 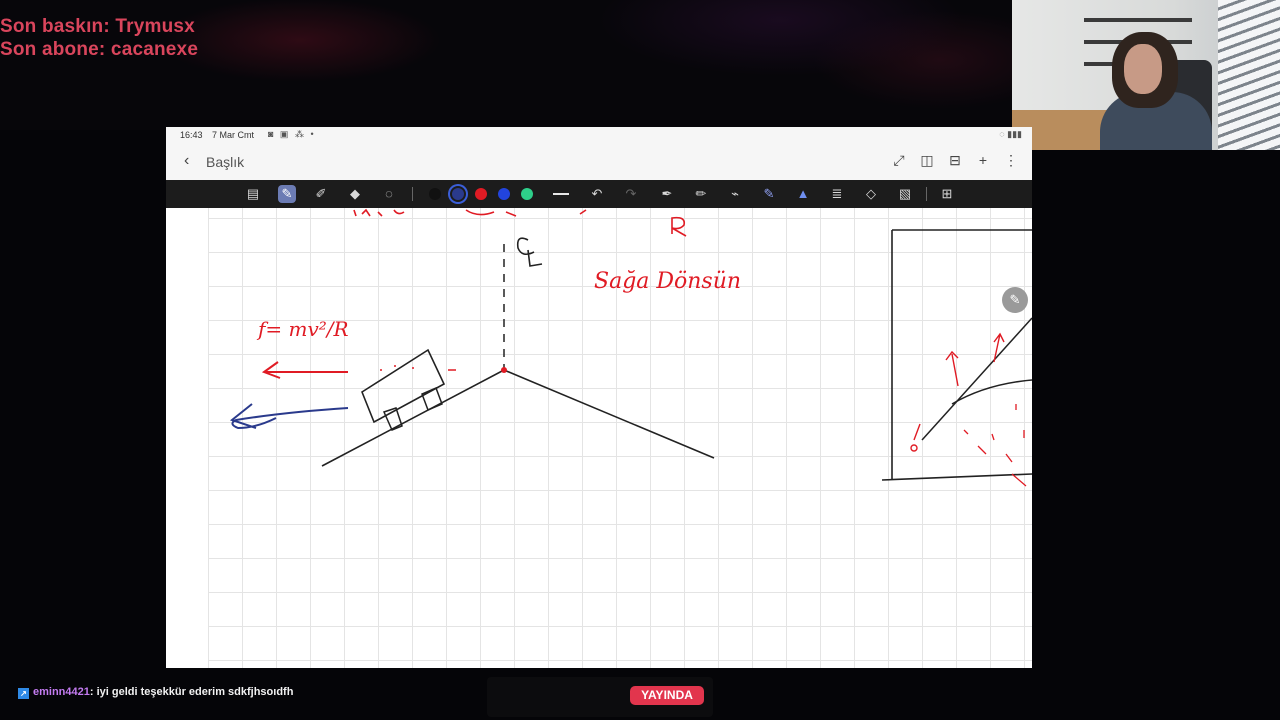 What do you see at coordinates (321, 194) in the screenshot?
I see `highlighter-icon: ✐` at bounding box center [321, 194].